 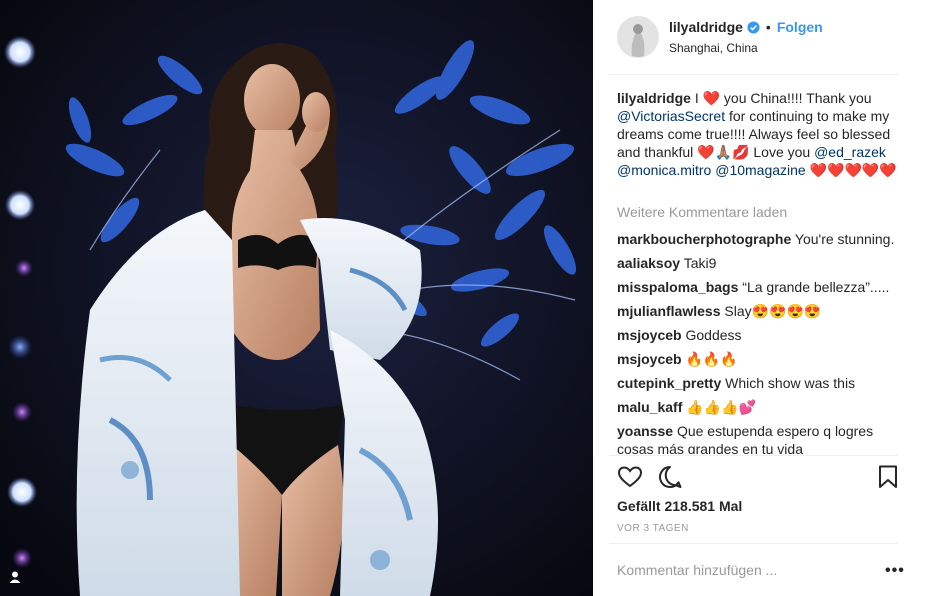 What do you see at coordinates (762, 359) in the screenshot?
I see `comment-item: msjoyceb 🔥🔥🔥` at bounding box center [762, 359].